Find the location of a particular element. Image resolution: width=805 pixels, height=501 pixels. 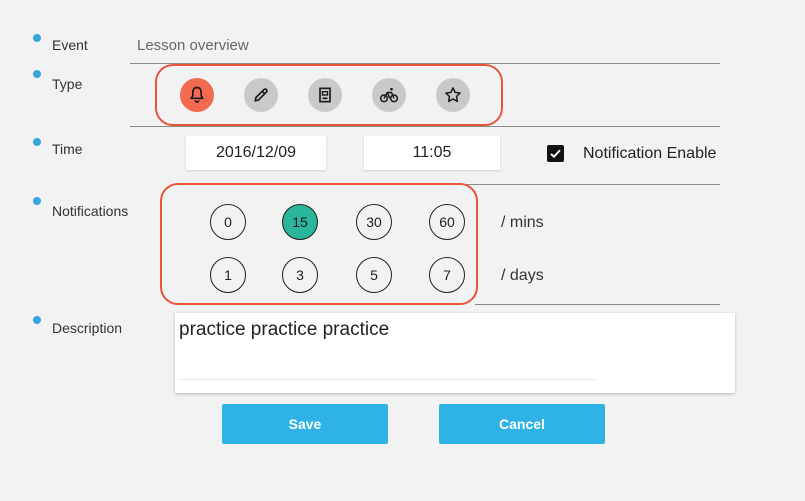

checkmark-icon is located at coordinates (555, 153).